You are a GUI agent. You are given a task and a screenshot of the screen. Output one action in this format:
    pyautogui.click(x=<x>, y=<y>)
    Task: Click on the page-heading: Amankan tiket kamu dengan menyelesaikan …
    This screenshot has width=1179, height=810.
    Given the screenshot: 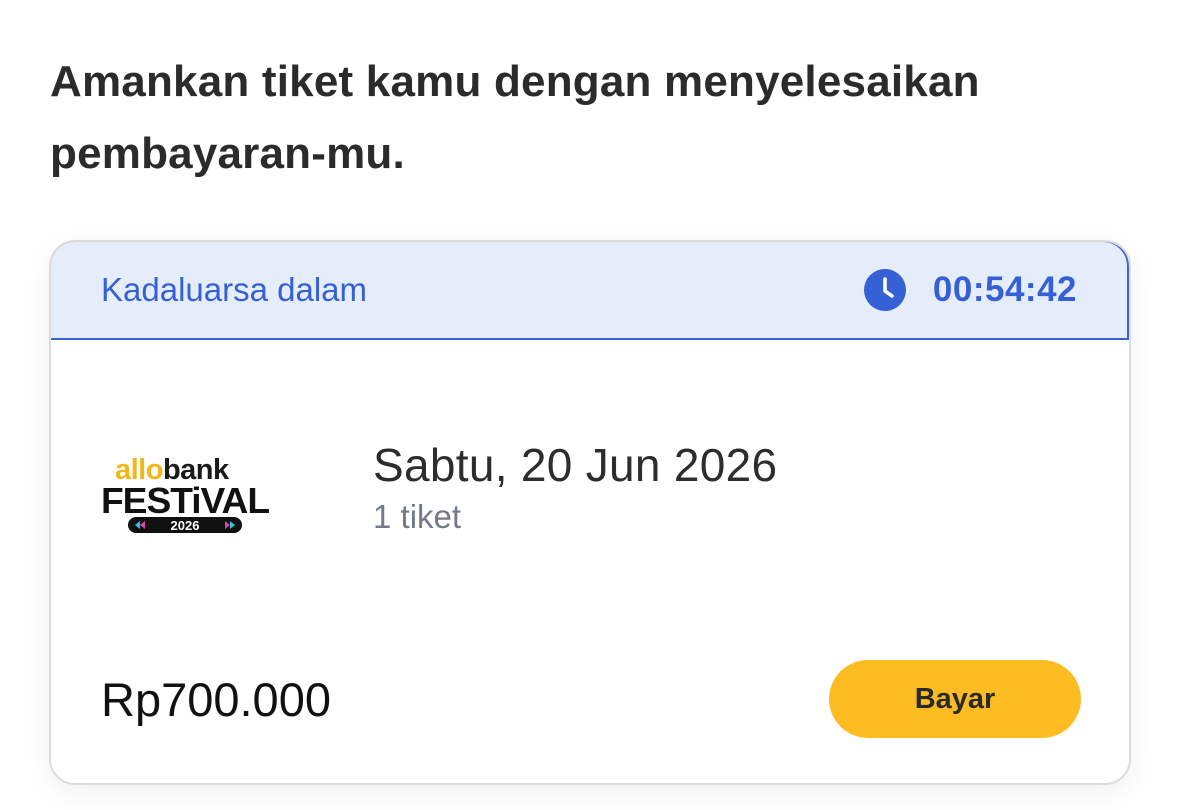 What is the action you would take?
    pyautogui.click(x=515, y=117)
    